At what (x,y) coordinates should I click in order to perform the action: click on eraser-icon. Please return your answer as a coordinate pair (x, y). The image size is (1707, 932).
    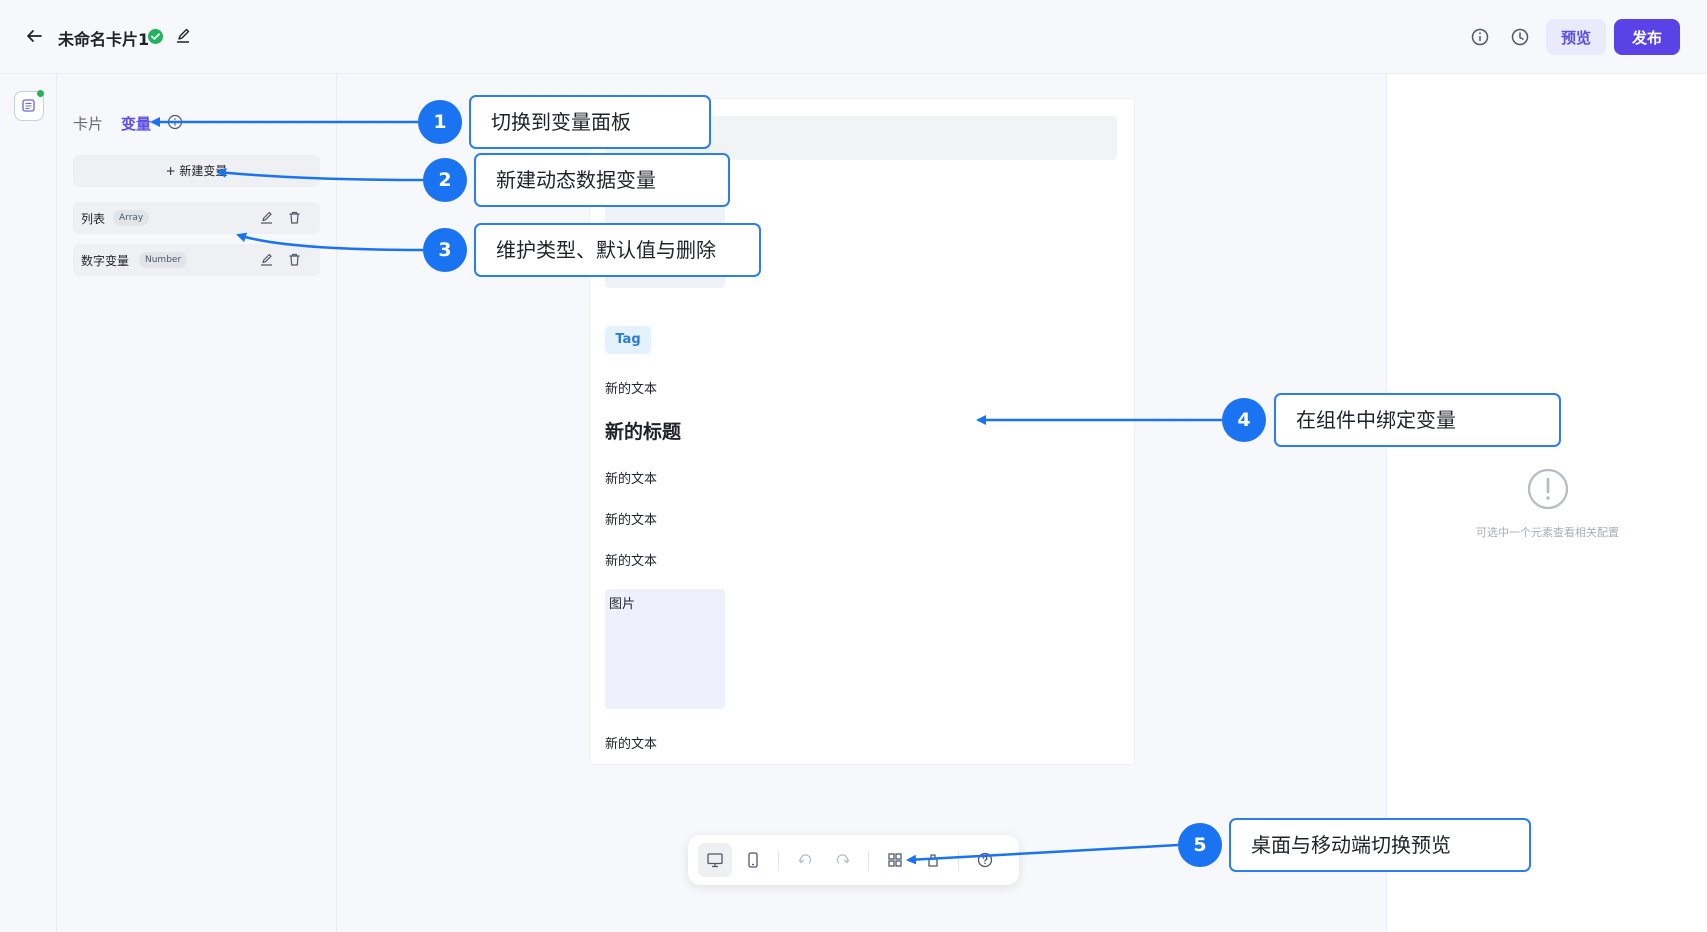
    Looking at the image, I should click on (933, 860).